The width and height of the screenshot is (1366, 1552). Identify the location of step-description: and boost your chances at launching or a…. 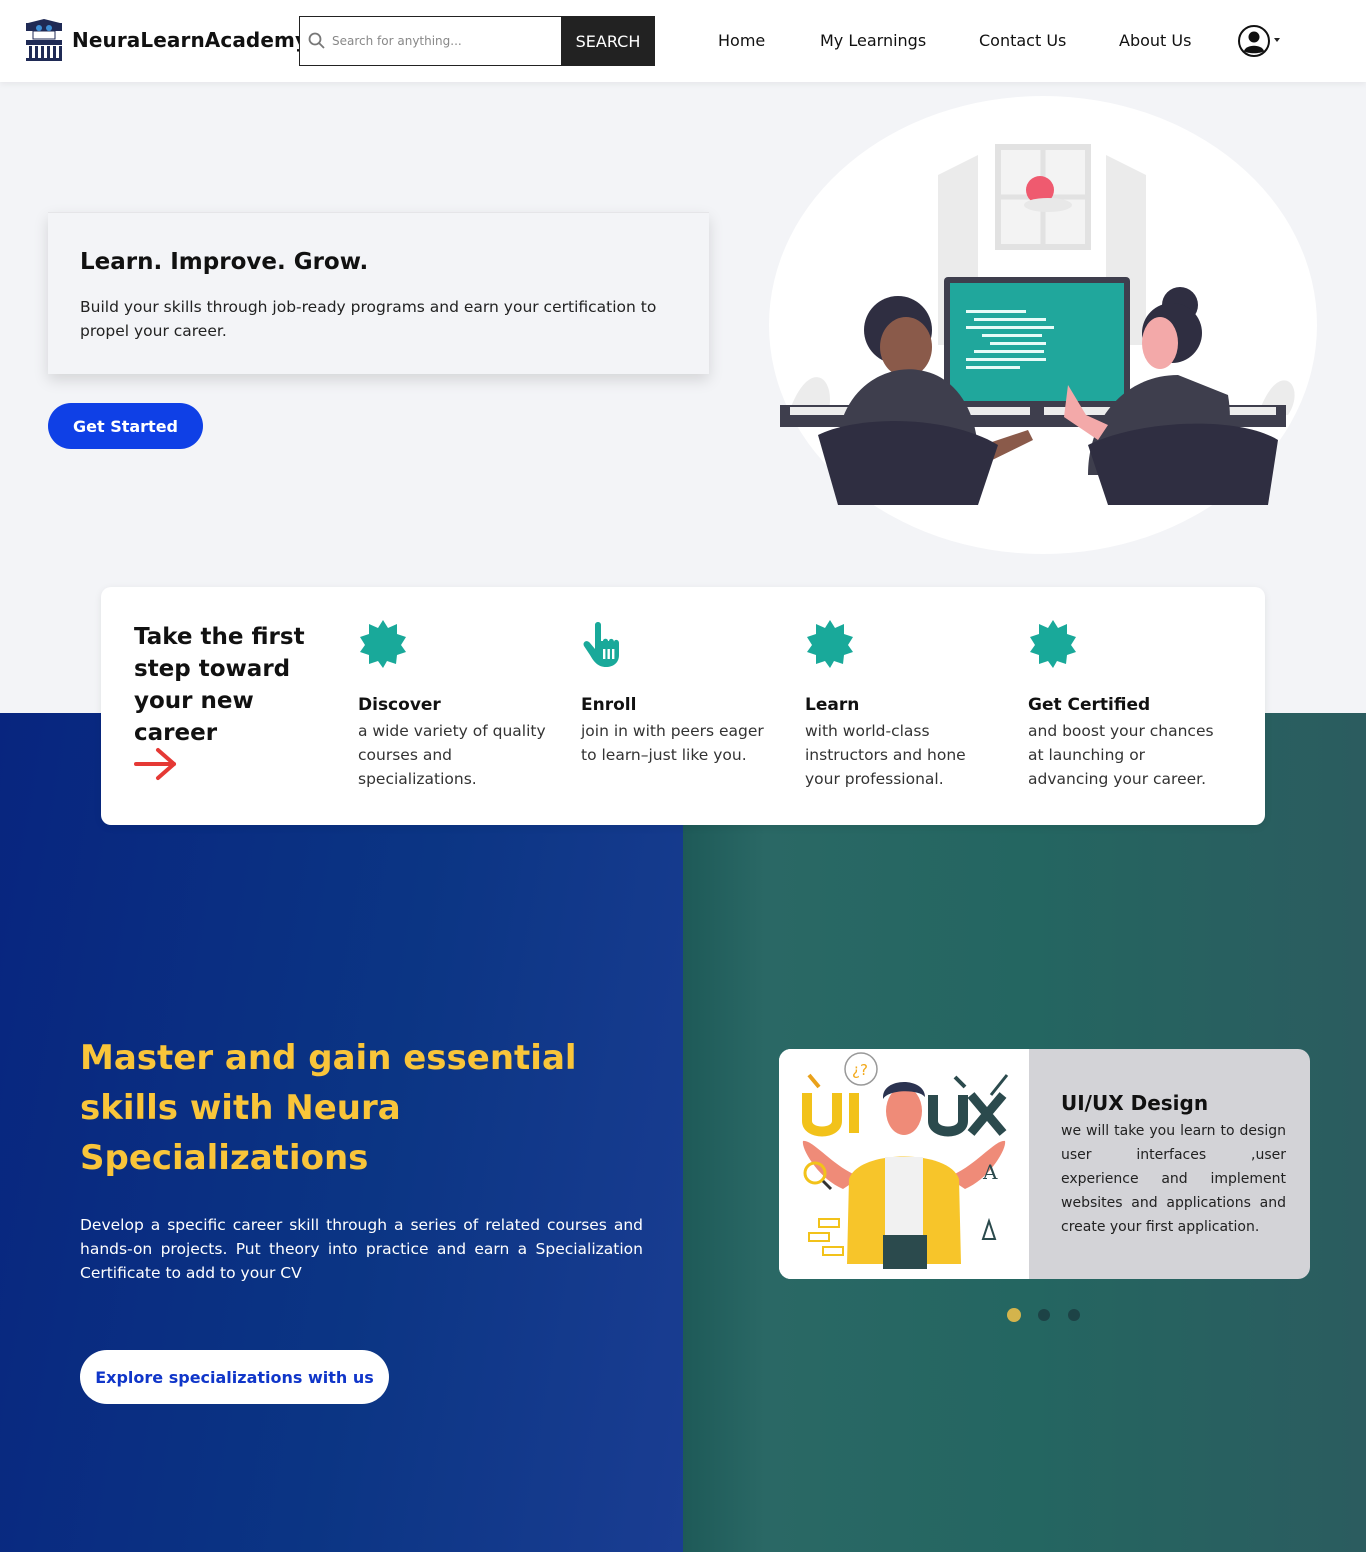
(1121, 755).